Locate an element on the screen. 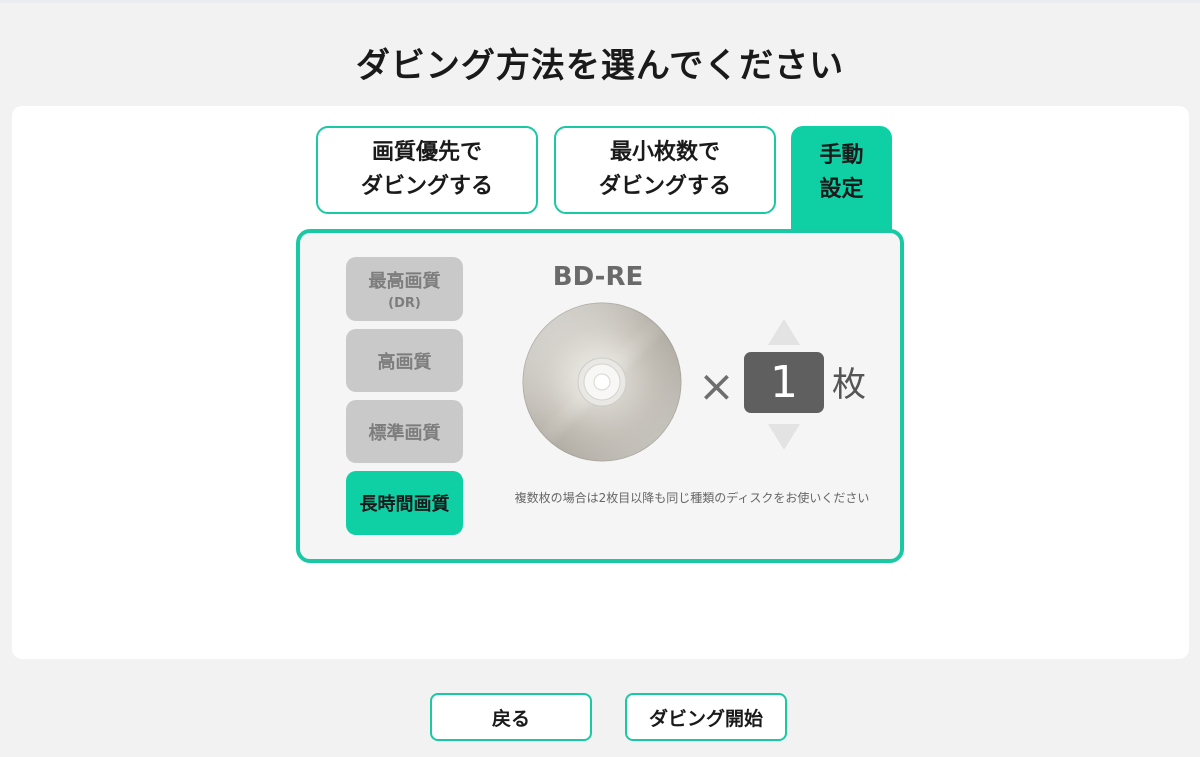  tab-manual-settings: 手動 設定 is located at coordinates (841, 180).